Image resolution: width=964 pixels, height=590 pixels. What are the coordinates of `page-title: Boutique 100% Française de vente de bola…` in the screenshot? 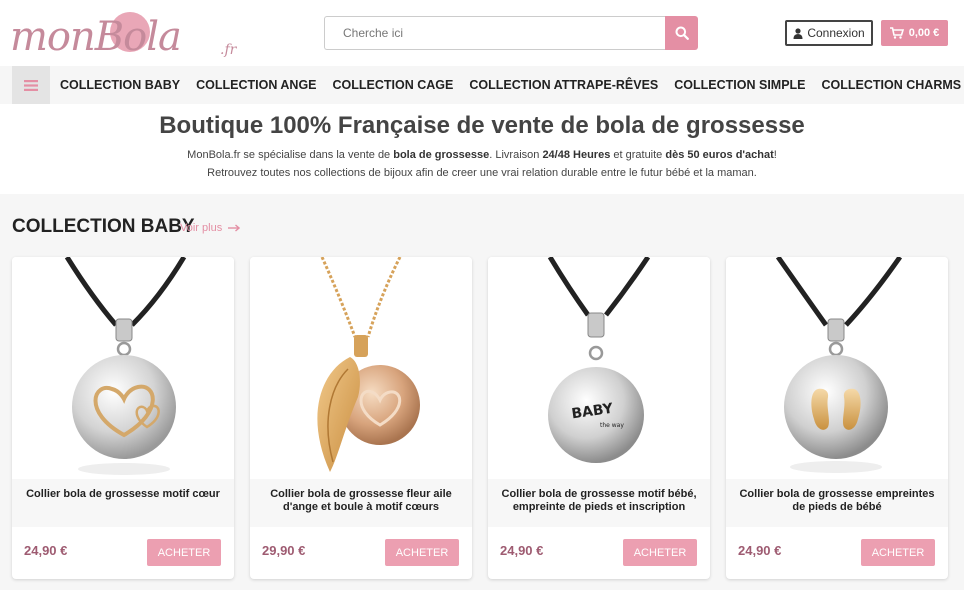 It's located at (482, 125).